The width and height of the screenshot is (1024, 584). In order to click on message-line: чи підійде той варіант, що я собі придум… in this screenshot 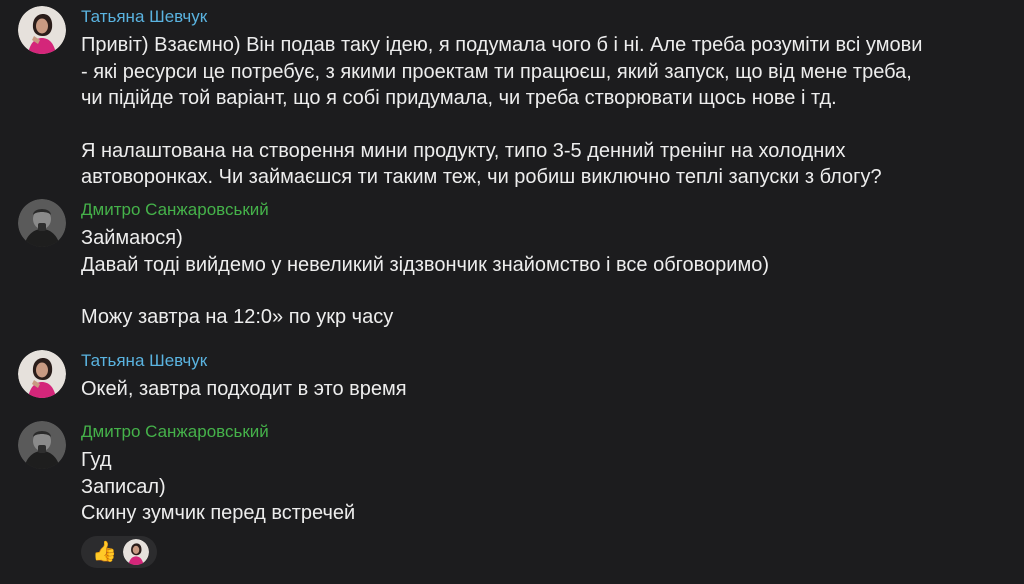, I will do `click(459, 98)`.